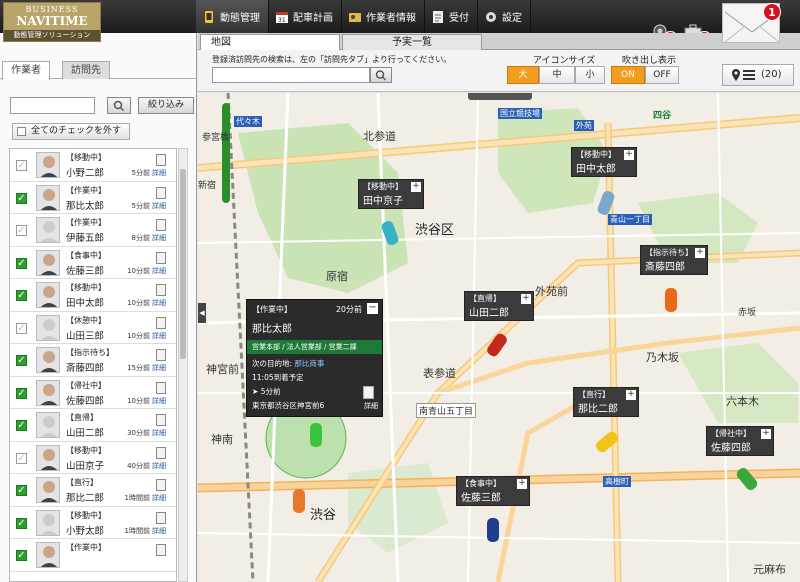  I want to click on worker-search-button, so click(119, 105).